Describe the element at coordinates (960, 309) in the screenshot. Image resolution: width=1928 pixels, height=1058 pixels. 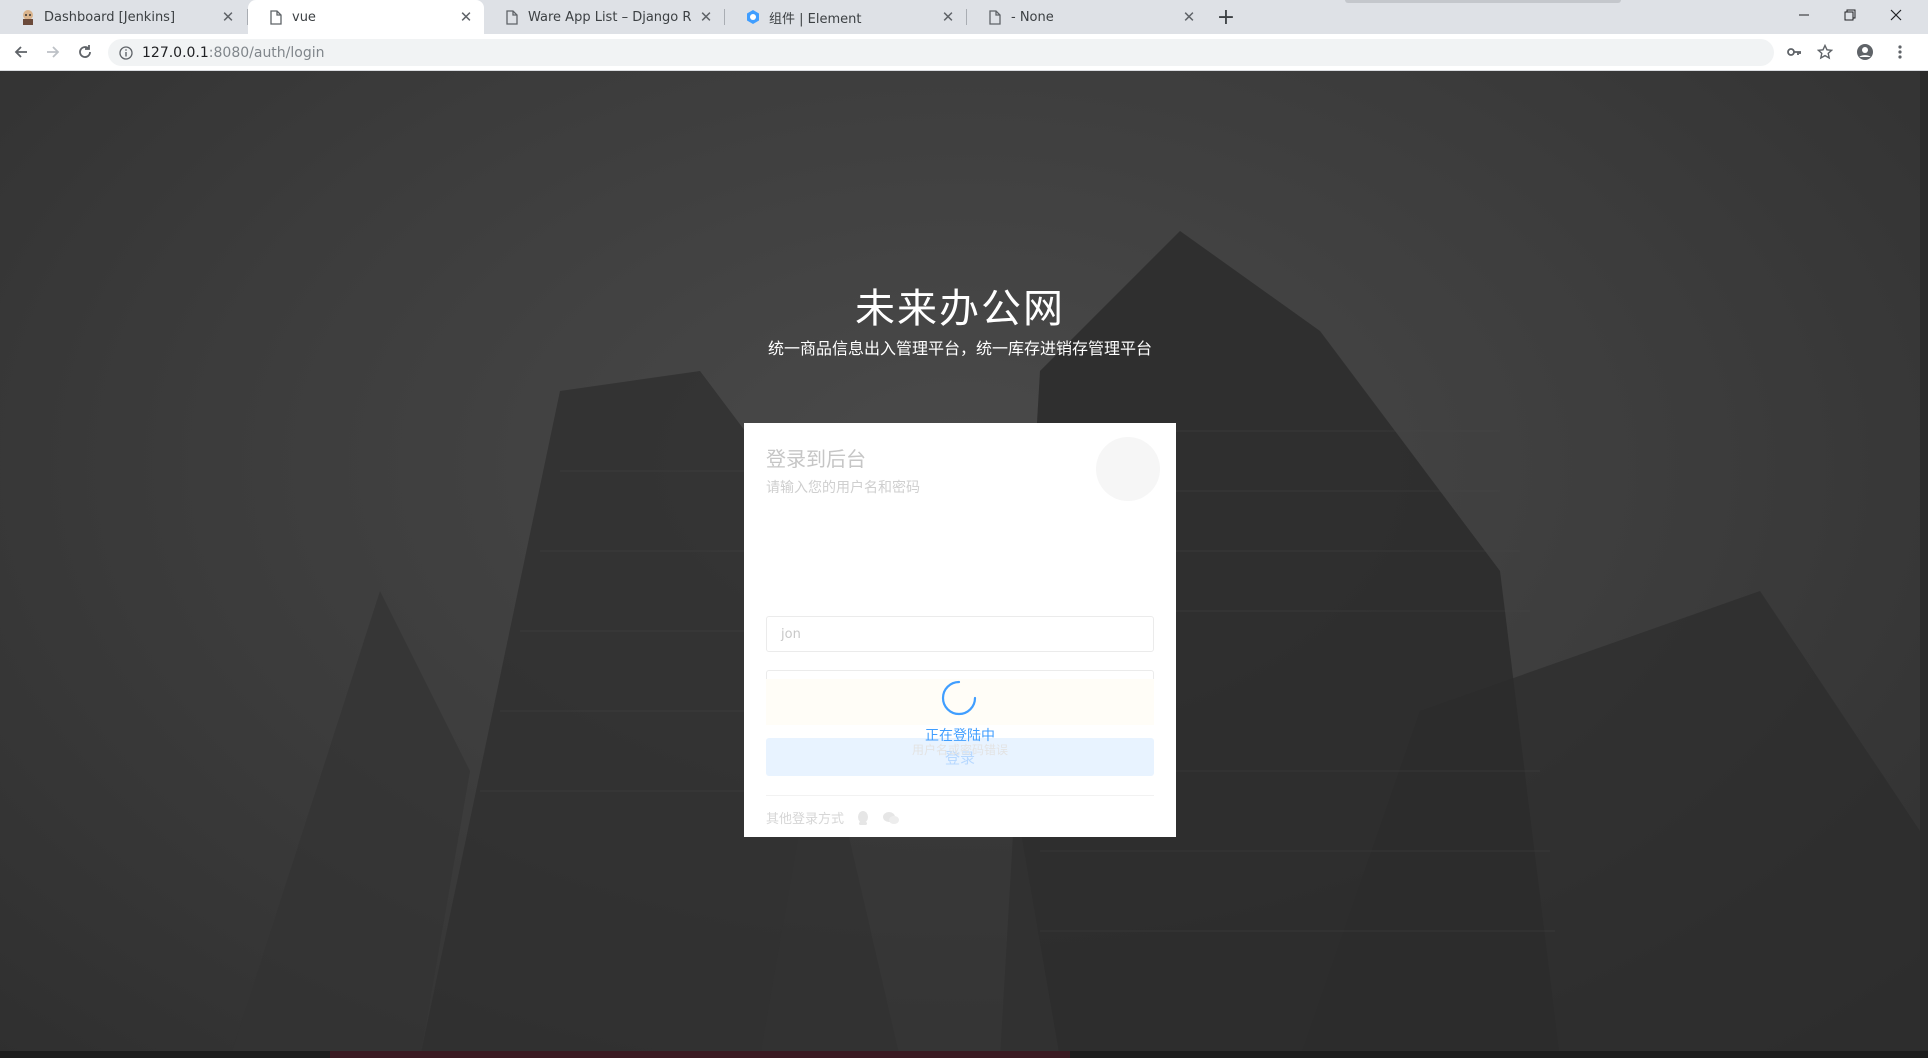
I see `site-title: 未来办公网` at that location.